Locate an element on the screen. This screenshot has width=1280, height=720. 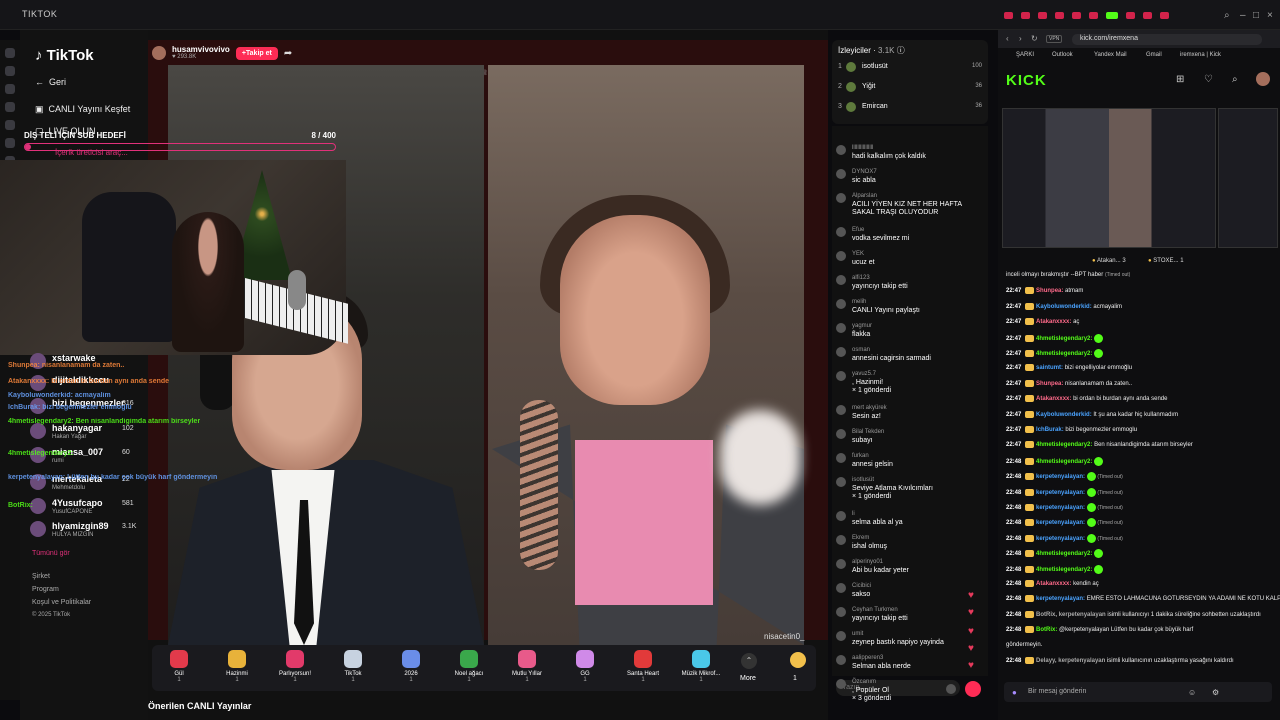
back-link: ← Geri is located at coordinates (50, 82).